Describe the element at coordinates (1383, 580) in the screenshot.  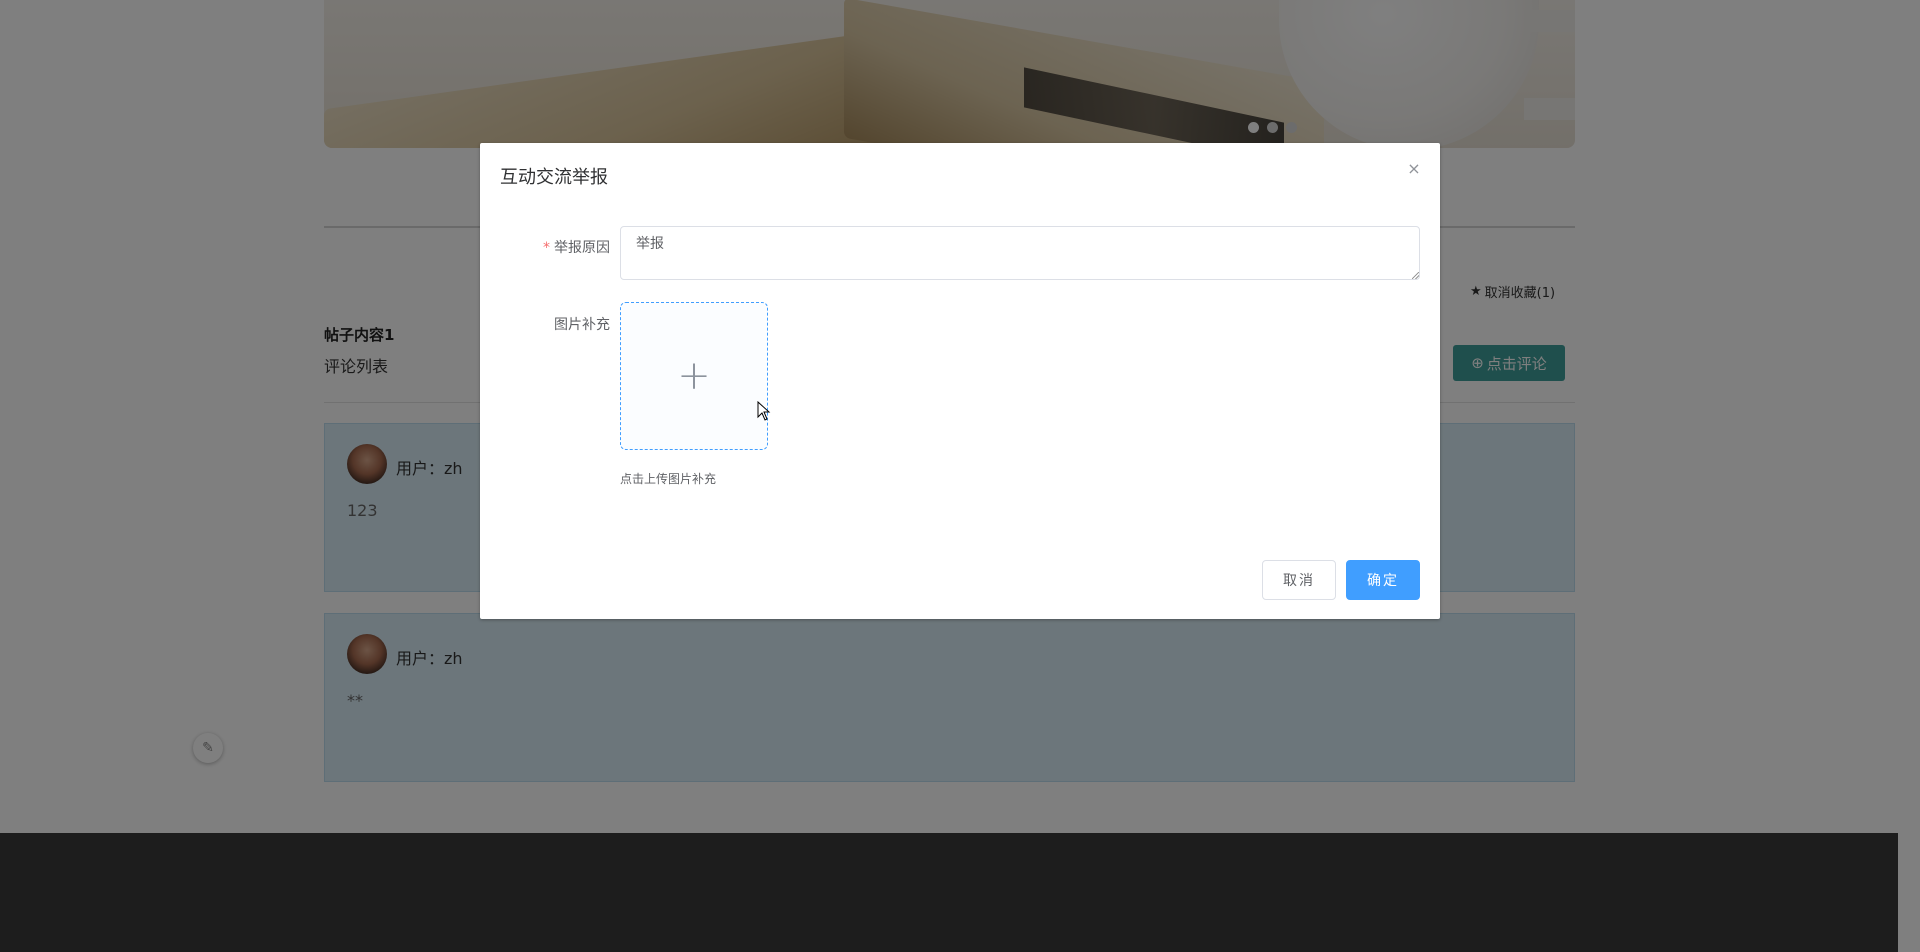
I see `confirm-button: 确定` at that location.